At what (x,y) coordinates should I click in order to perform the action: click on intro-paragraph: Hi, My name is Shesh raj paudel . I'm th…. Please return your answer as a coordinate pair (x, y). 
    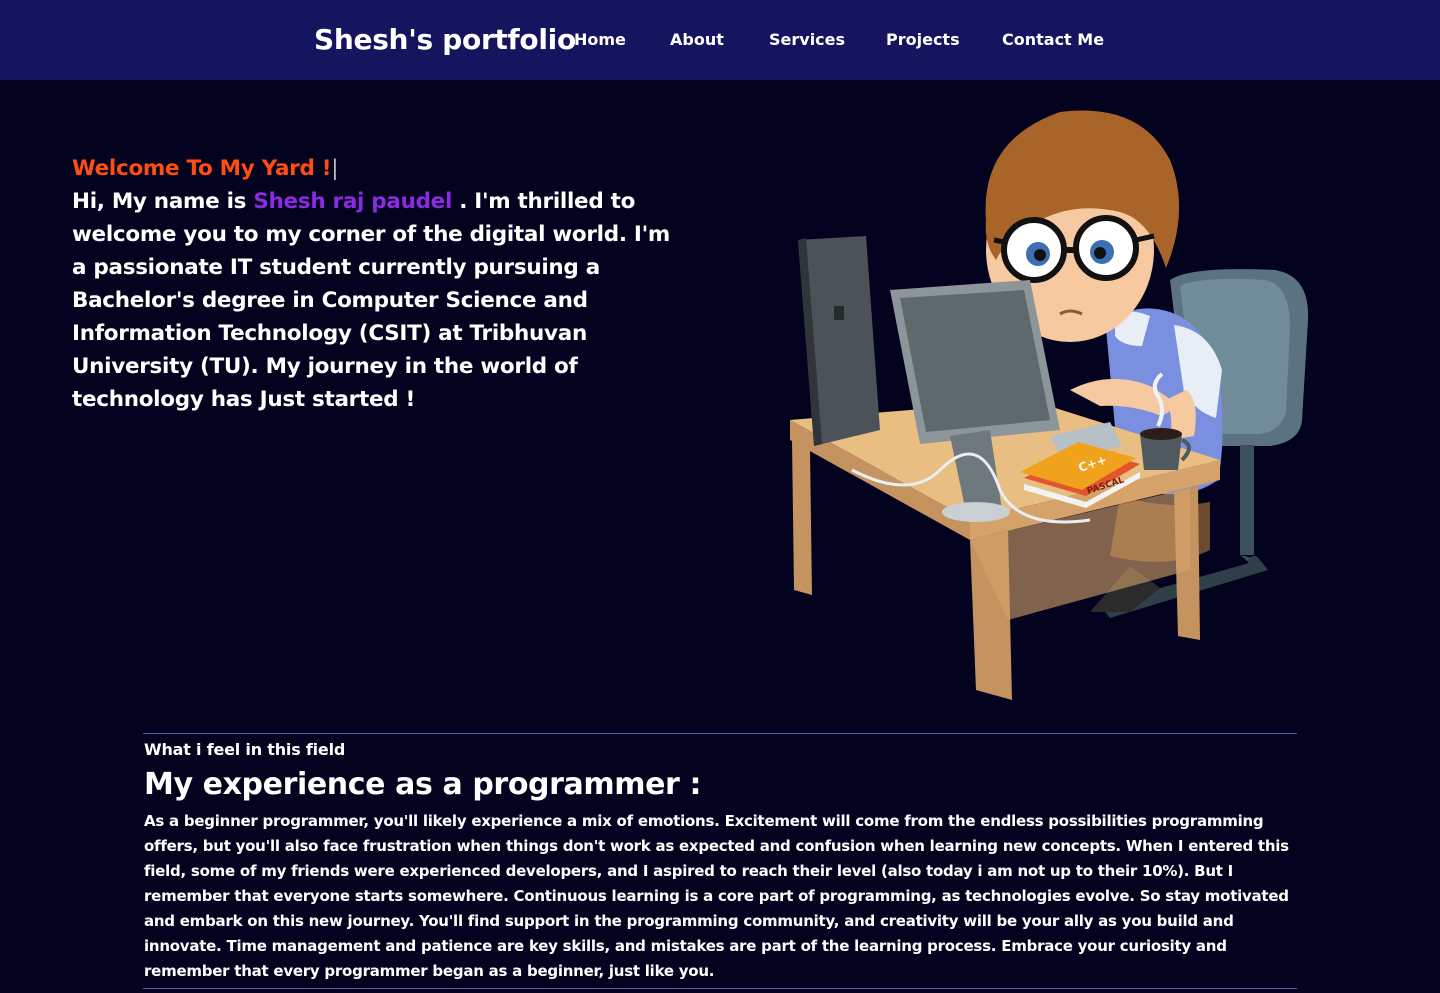
    Looking at the image, I should click on (372, 300).